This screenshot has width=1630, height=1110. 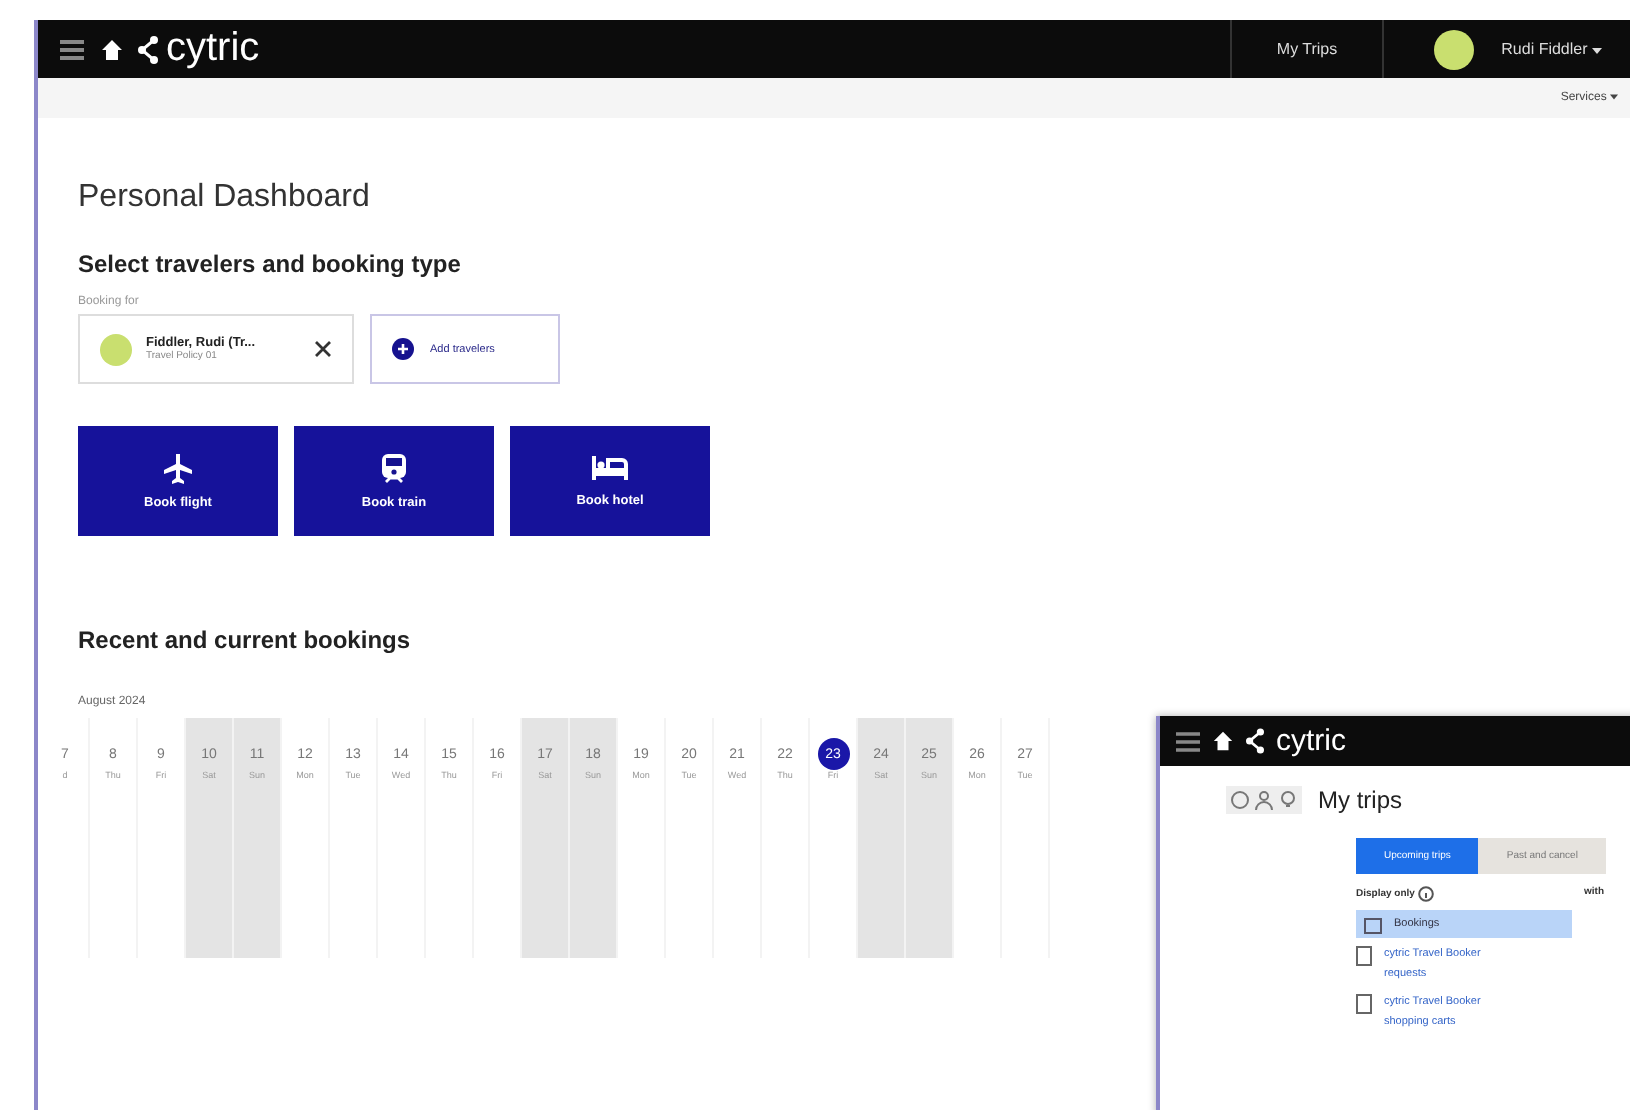 What do you see at coordinates (178, 468) in the screenshot?
I see `airplane-icon` at bounding box center [178, 468].